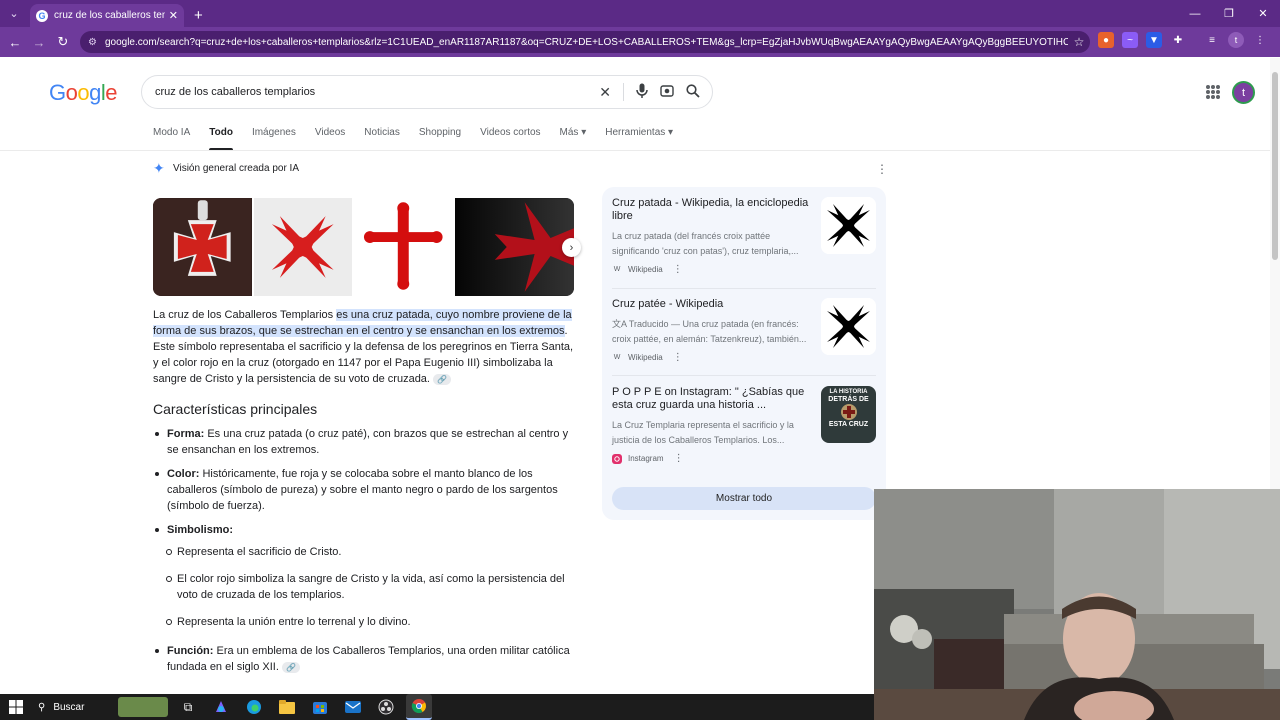 The height and width of the screenshot is (720, 1280). What do you see at coordinates (320, 707) in the screenshot?
I see `store-icon` at bounding box center [320, 707].